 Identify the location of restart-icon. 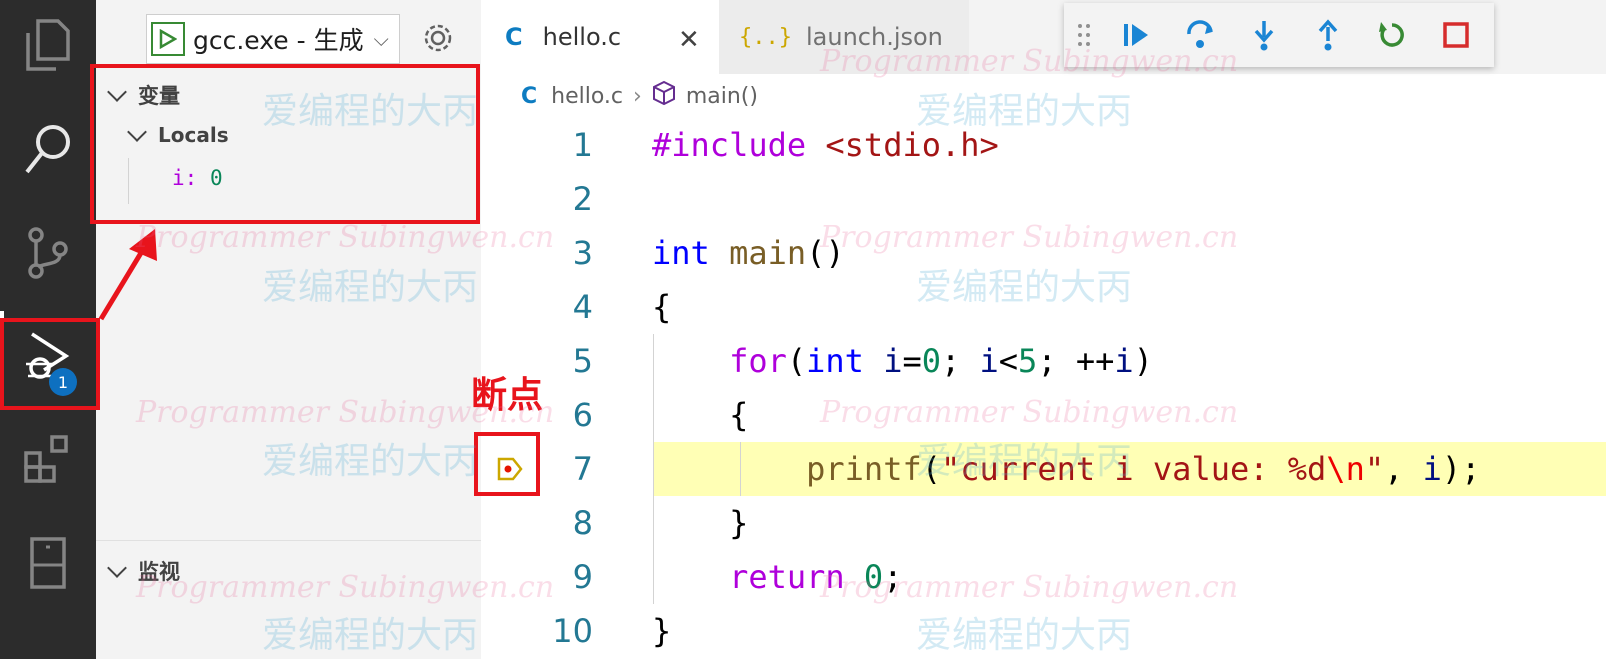
(1392, 35).